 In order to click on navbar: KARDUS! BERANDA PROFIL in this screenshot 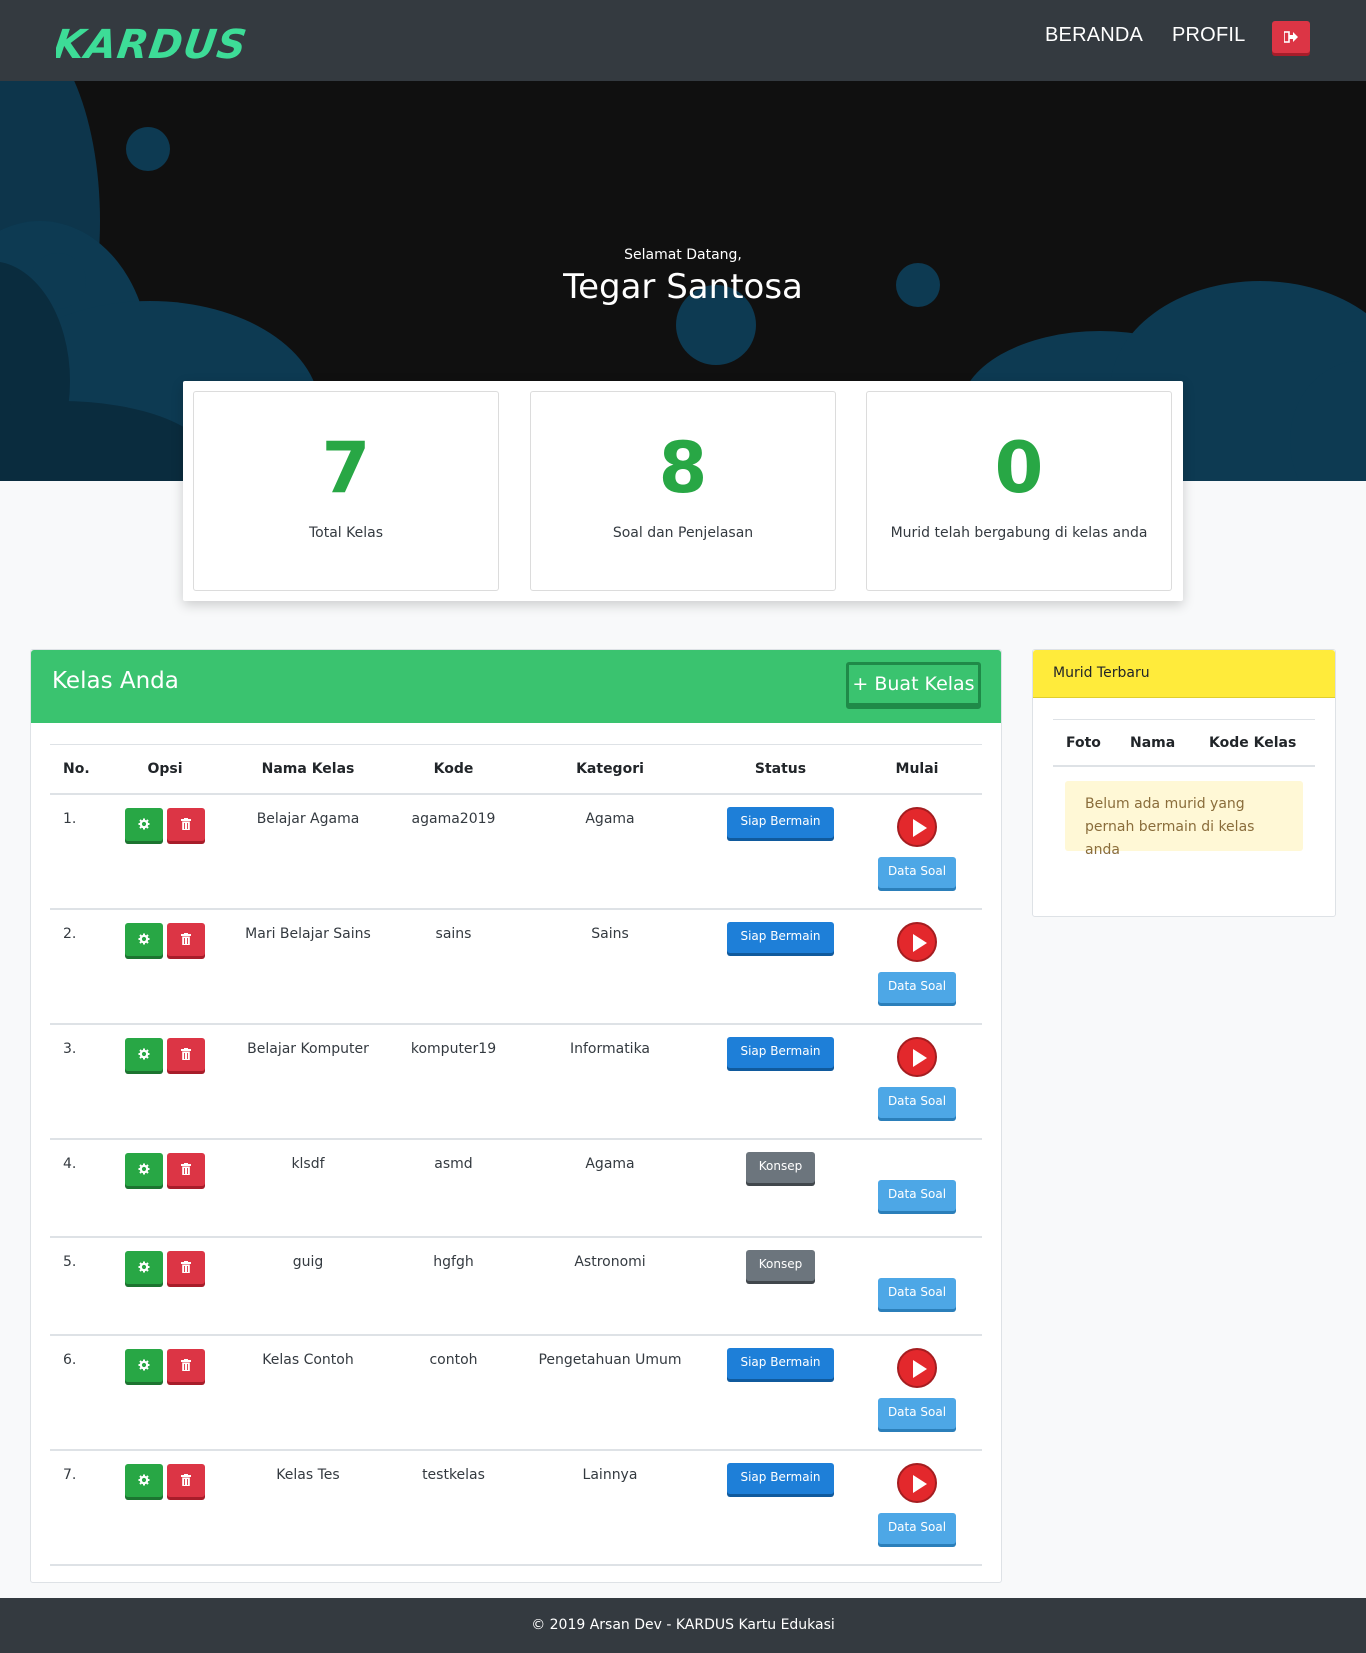, I will do `click(683, 40)`.